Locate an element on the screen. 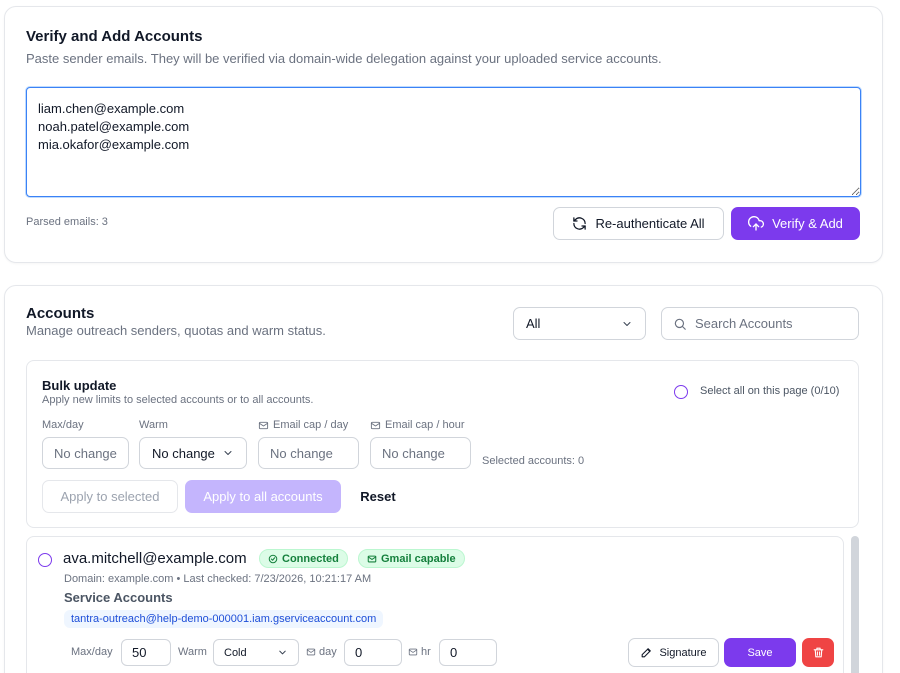 The width and height of the screenshot is (900, 673). account-day-label: day is located at coordinates (321, 652).